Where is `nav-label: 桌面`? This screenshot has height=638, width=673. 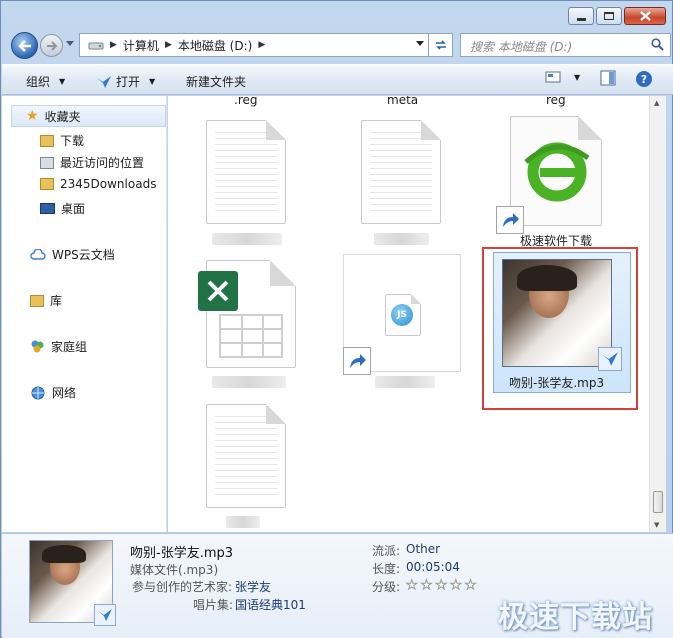
nav-label: 桌面 is located at coordinates (73, 209).